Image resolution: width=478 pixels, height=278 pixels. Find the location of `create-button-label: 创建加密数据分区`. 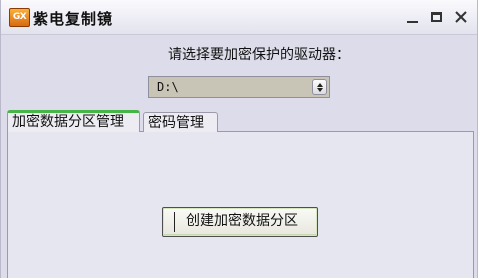

create-button-label: 创建加密数据分区 is located at coordinates (242, 221).